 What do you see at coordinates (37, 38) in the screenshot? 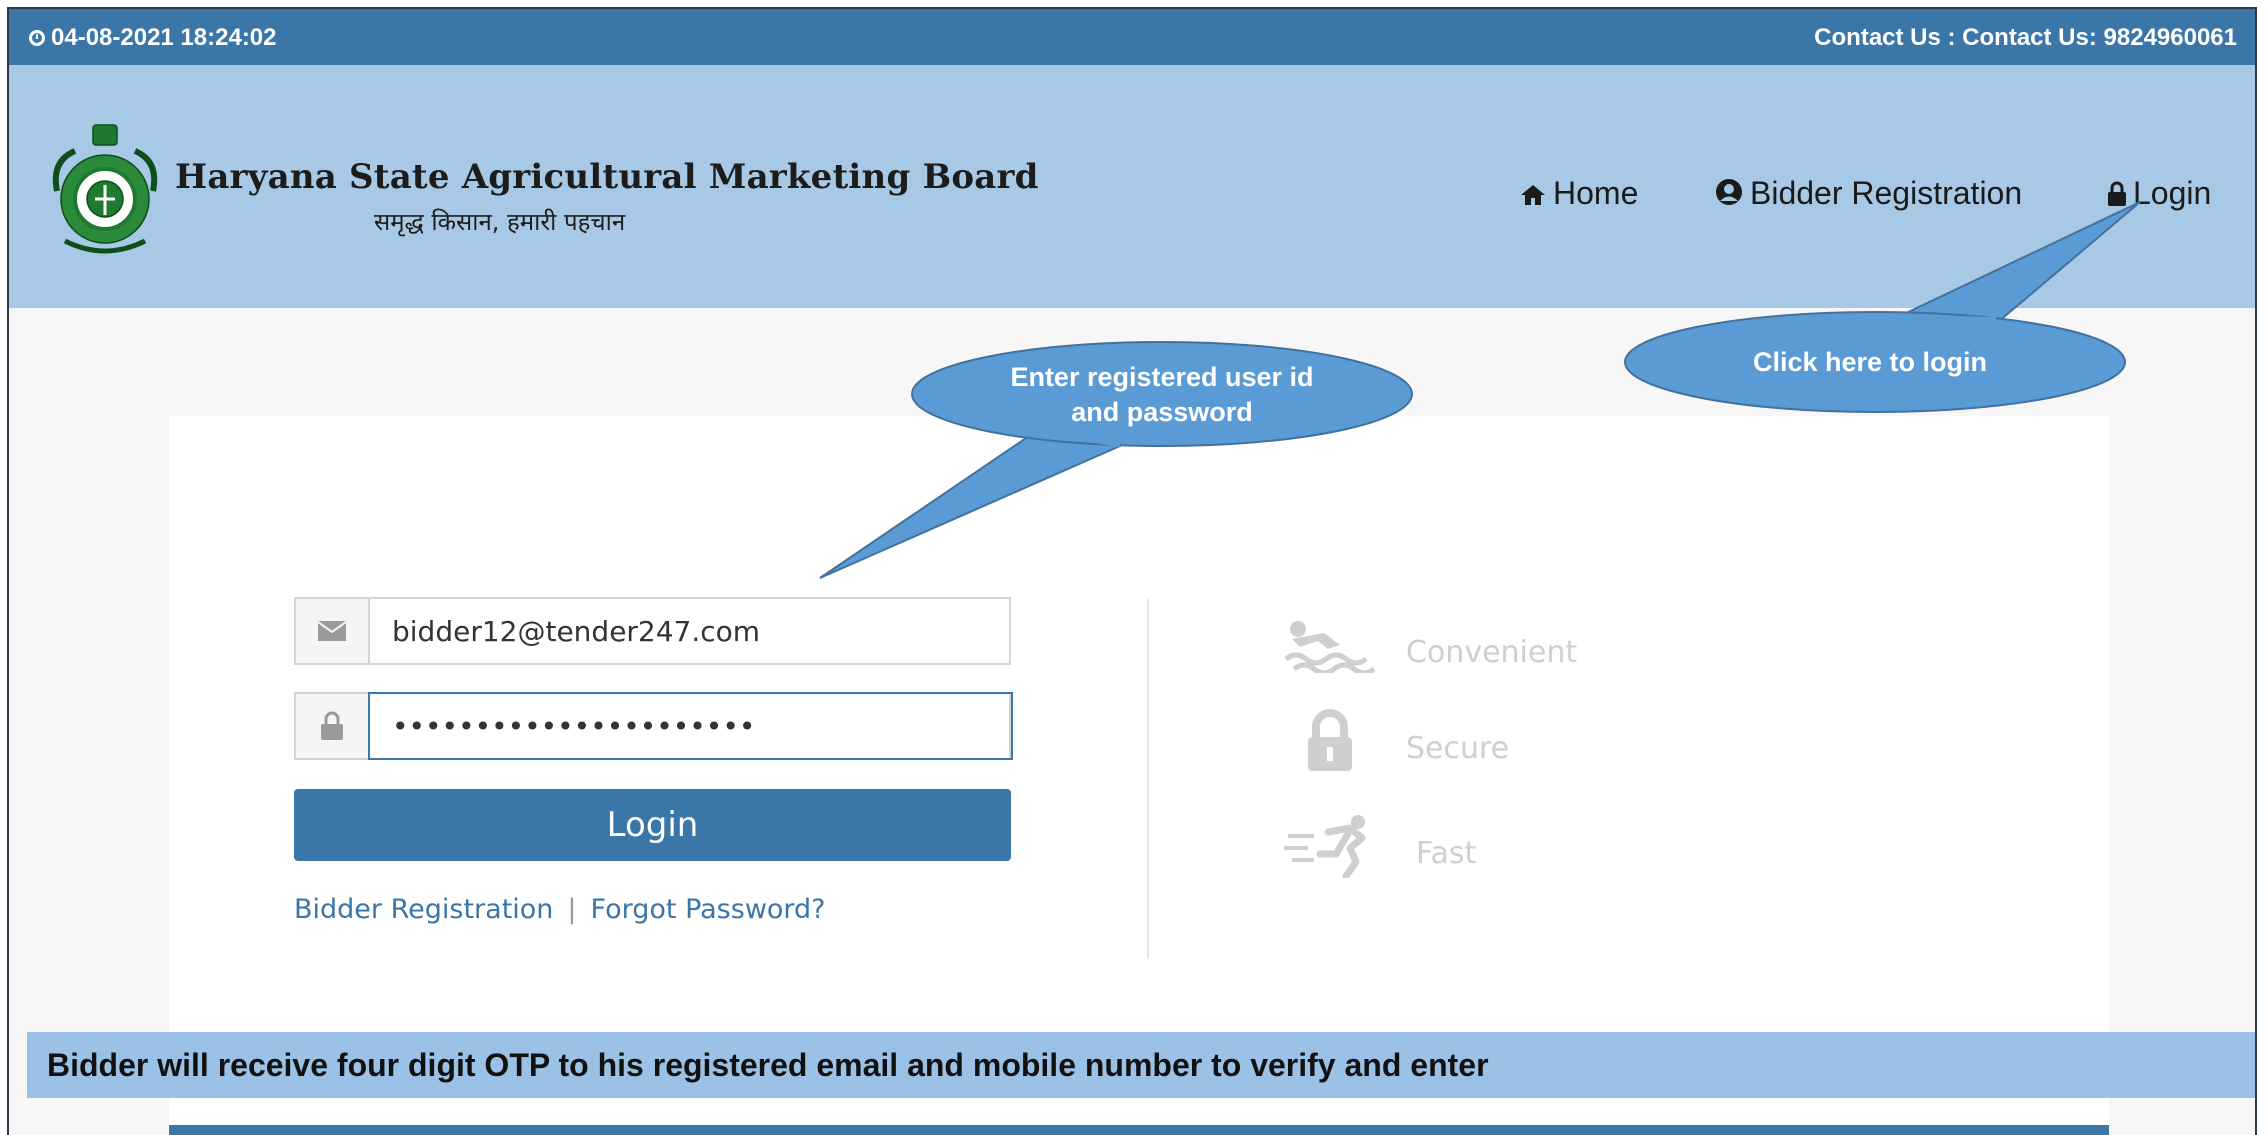
I see `clock-icon` at bounding box center [37, 38].